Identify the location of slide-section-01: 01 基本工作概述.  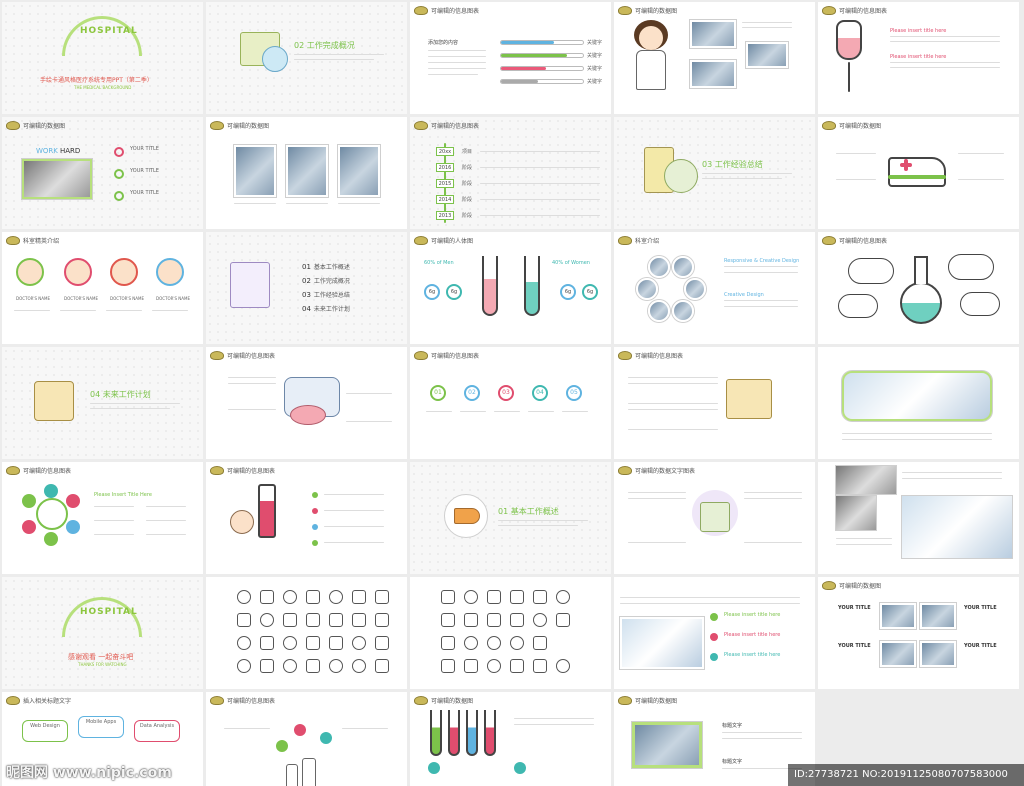
(510, 518).